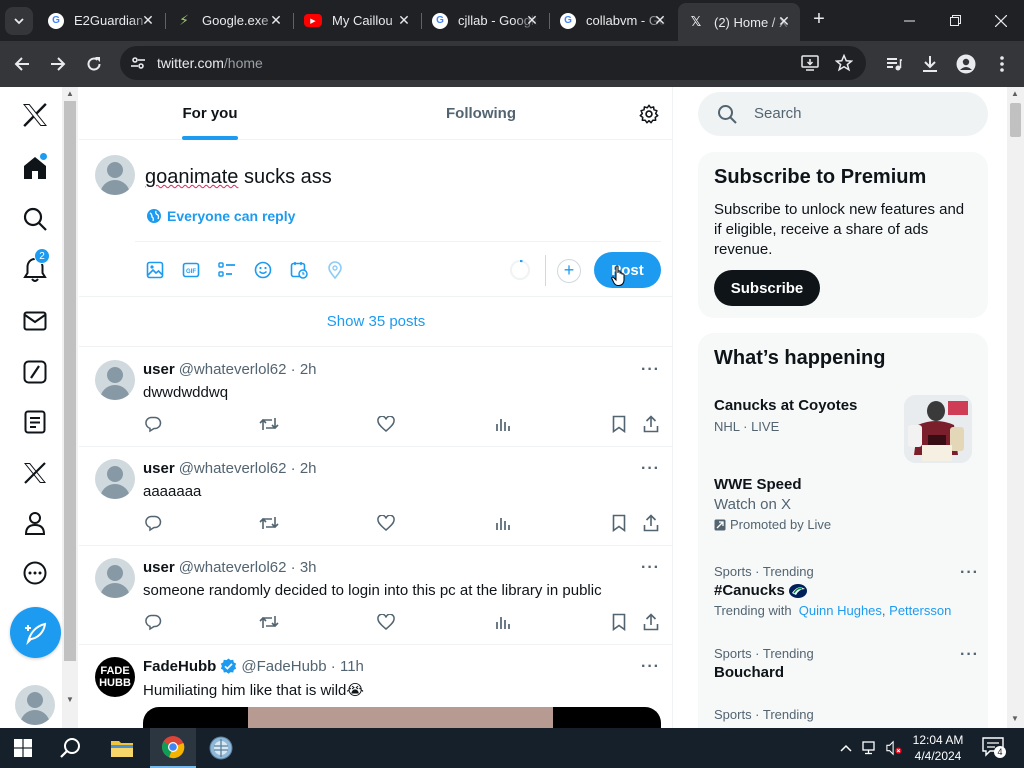 The image size is (1024, 768). What do you see at coordinates (35, 321) in the screenshot?
I see `nav-messages` at bounding box center [35, 321].